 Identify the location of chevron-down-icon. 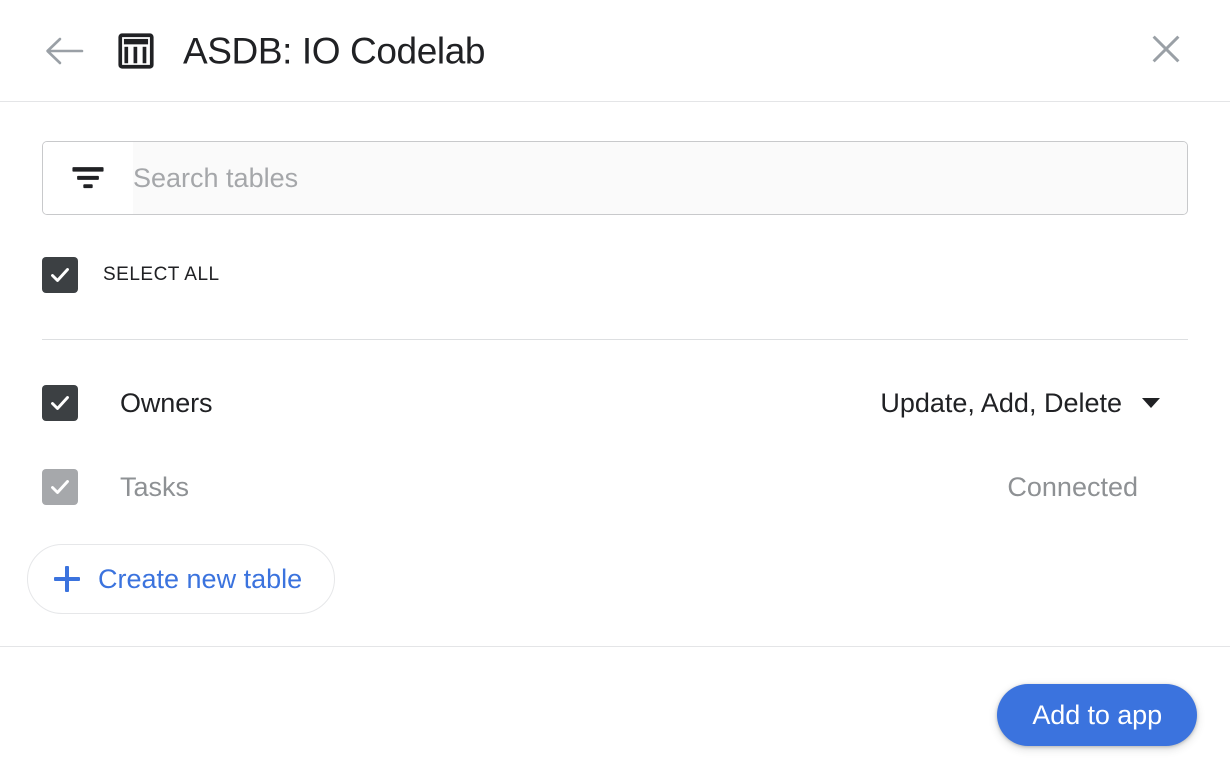
(1151, 403).